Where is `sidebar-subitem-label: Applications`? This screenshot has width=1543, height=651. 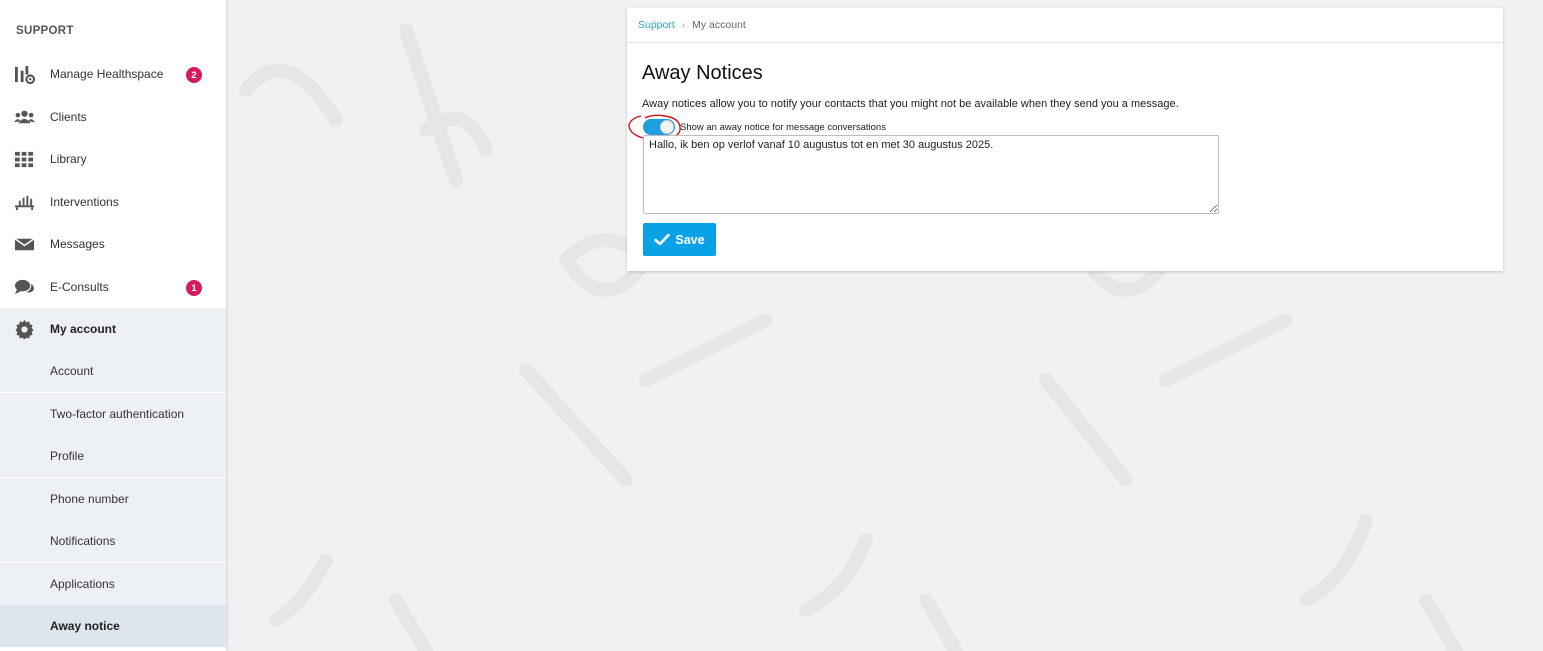 sidebar-subitem-label: Applications is located at coordinates (82, 584).